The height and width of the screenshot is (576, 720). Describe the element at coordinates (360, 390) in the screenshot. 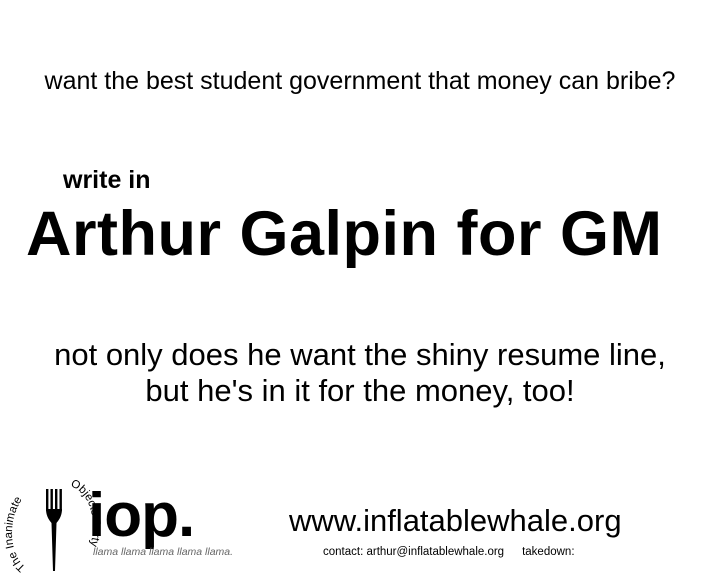

I see `pitch-line-2: but he's in it for the money, too!` at that location.